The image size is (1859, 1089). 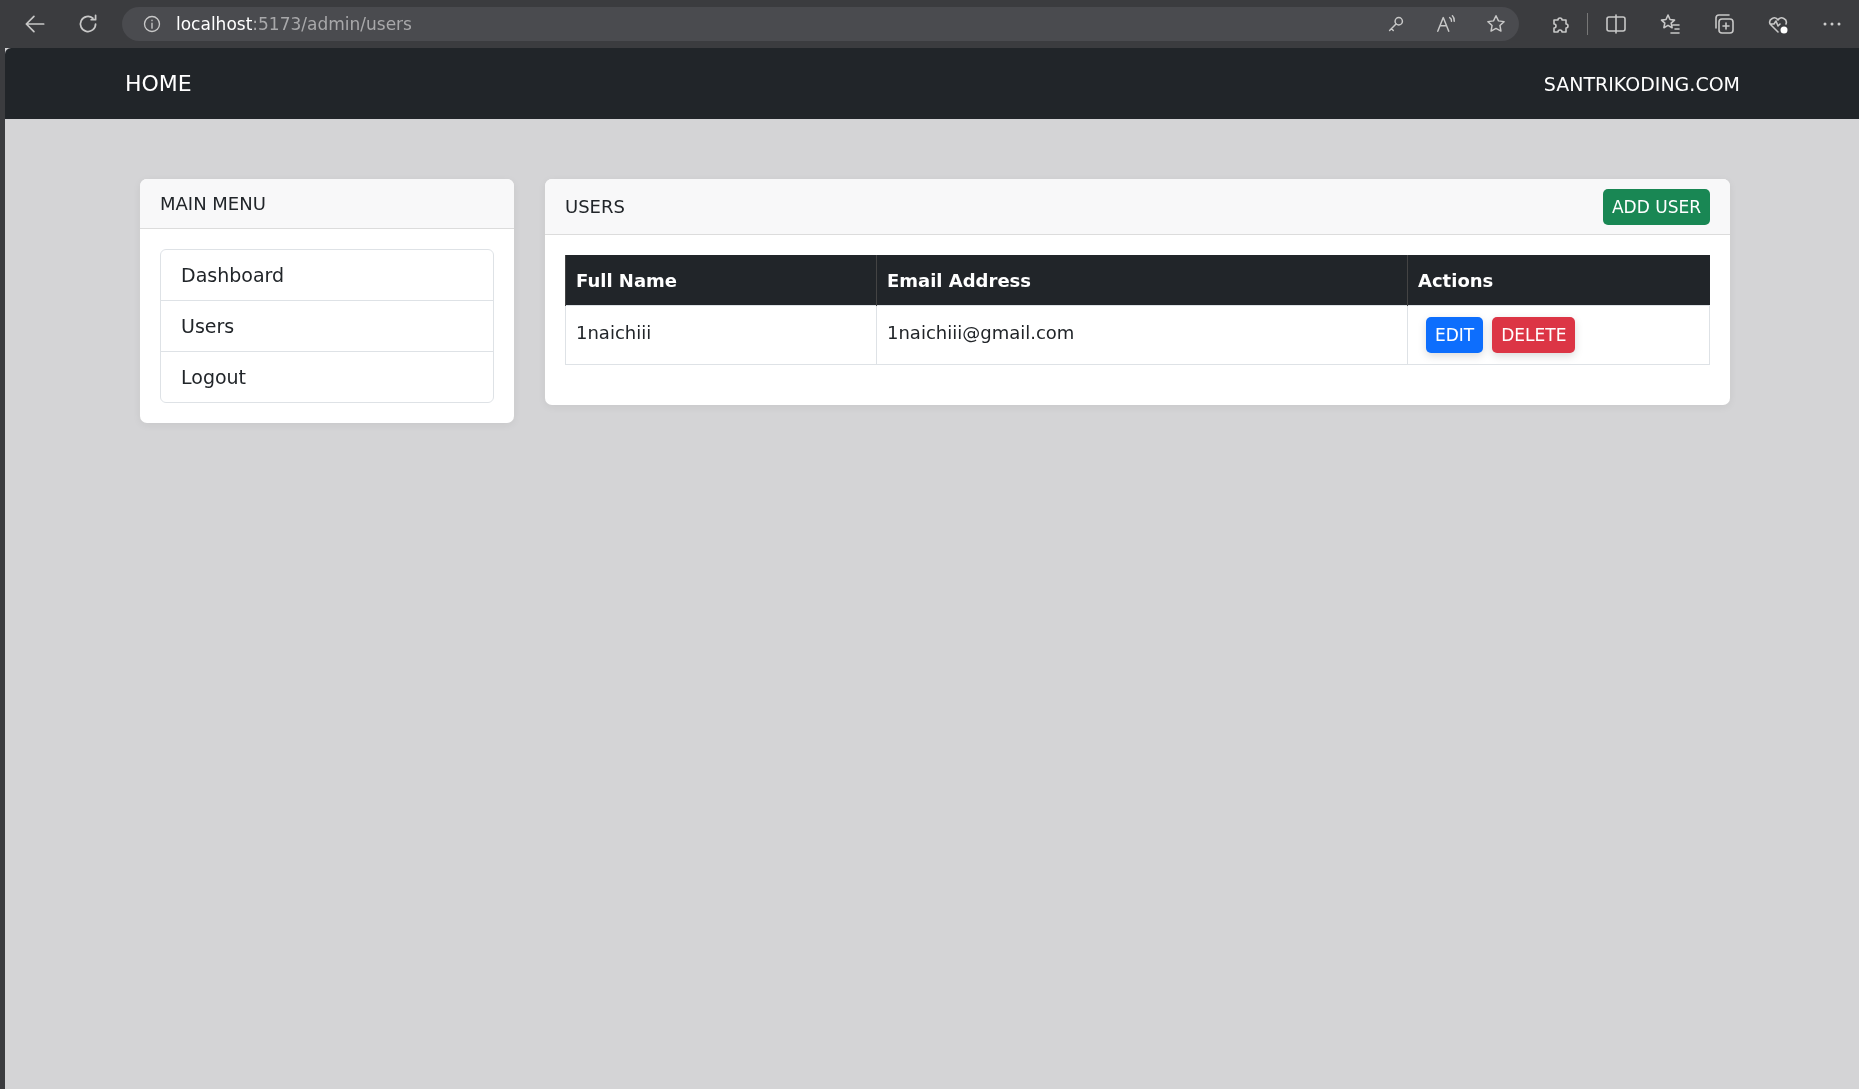 I want to click on star-icon, so click(x=1496, y=24).